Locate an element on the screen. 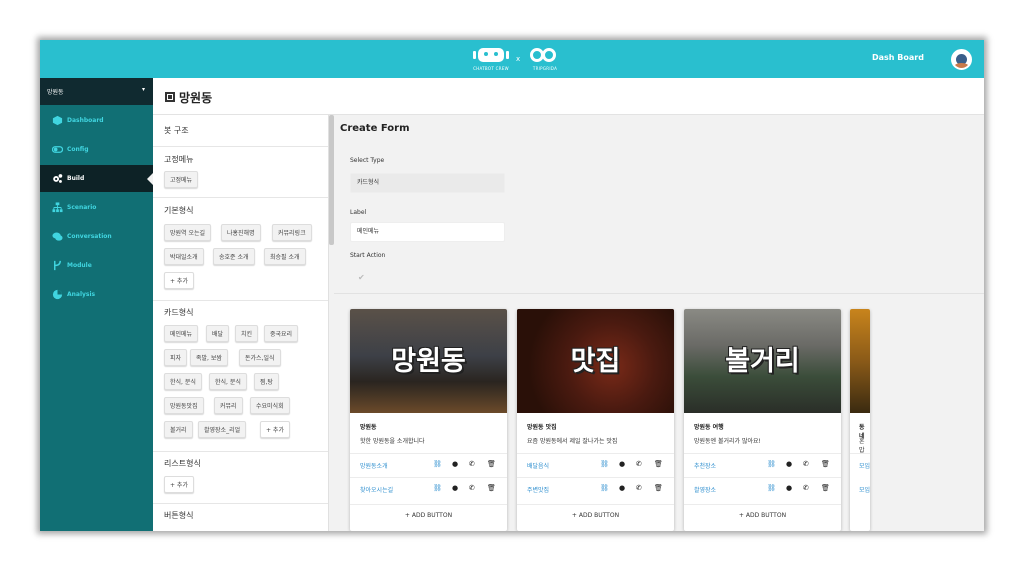 This screenshot has height=569, width=1023. menu-chip: 치킨 is located at coordinates (247, 333).